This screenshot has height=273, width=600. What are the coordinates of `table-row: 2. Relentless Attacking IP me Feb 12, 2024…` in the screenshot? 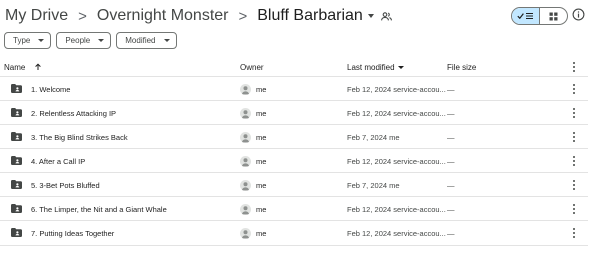 It's located at (294, 112).